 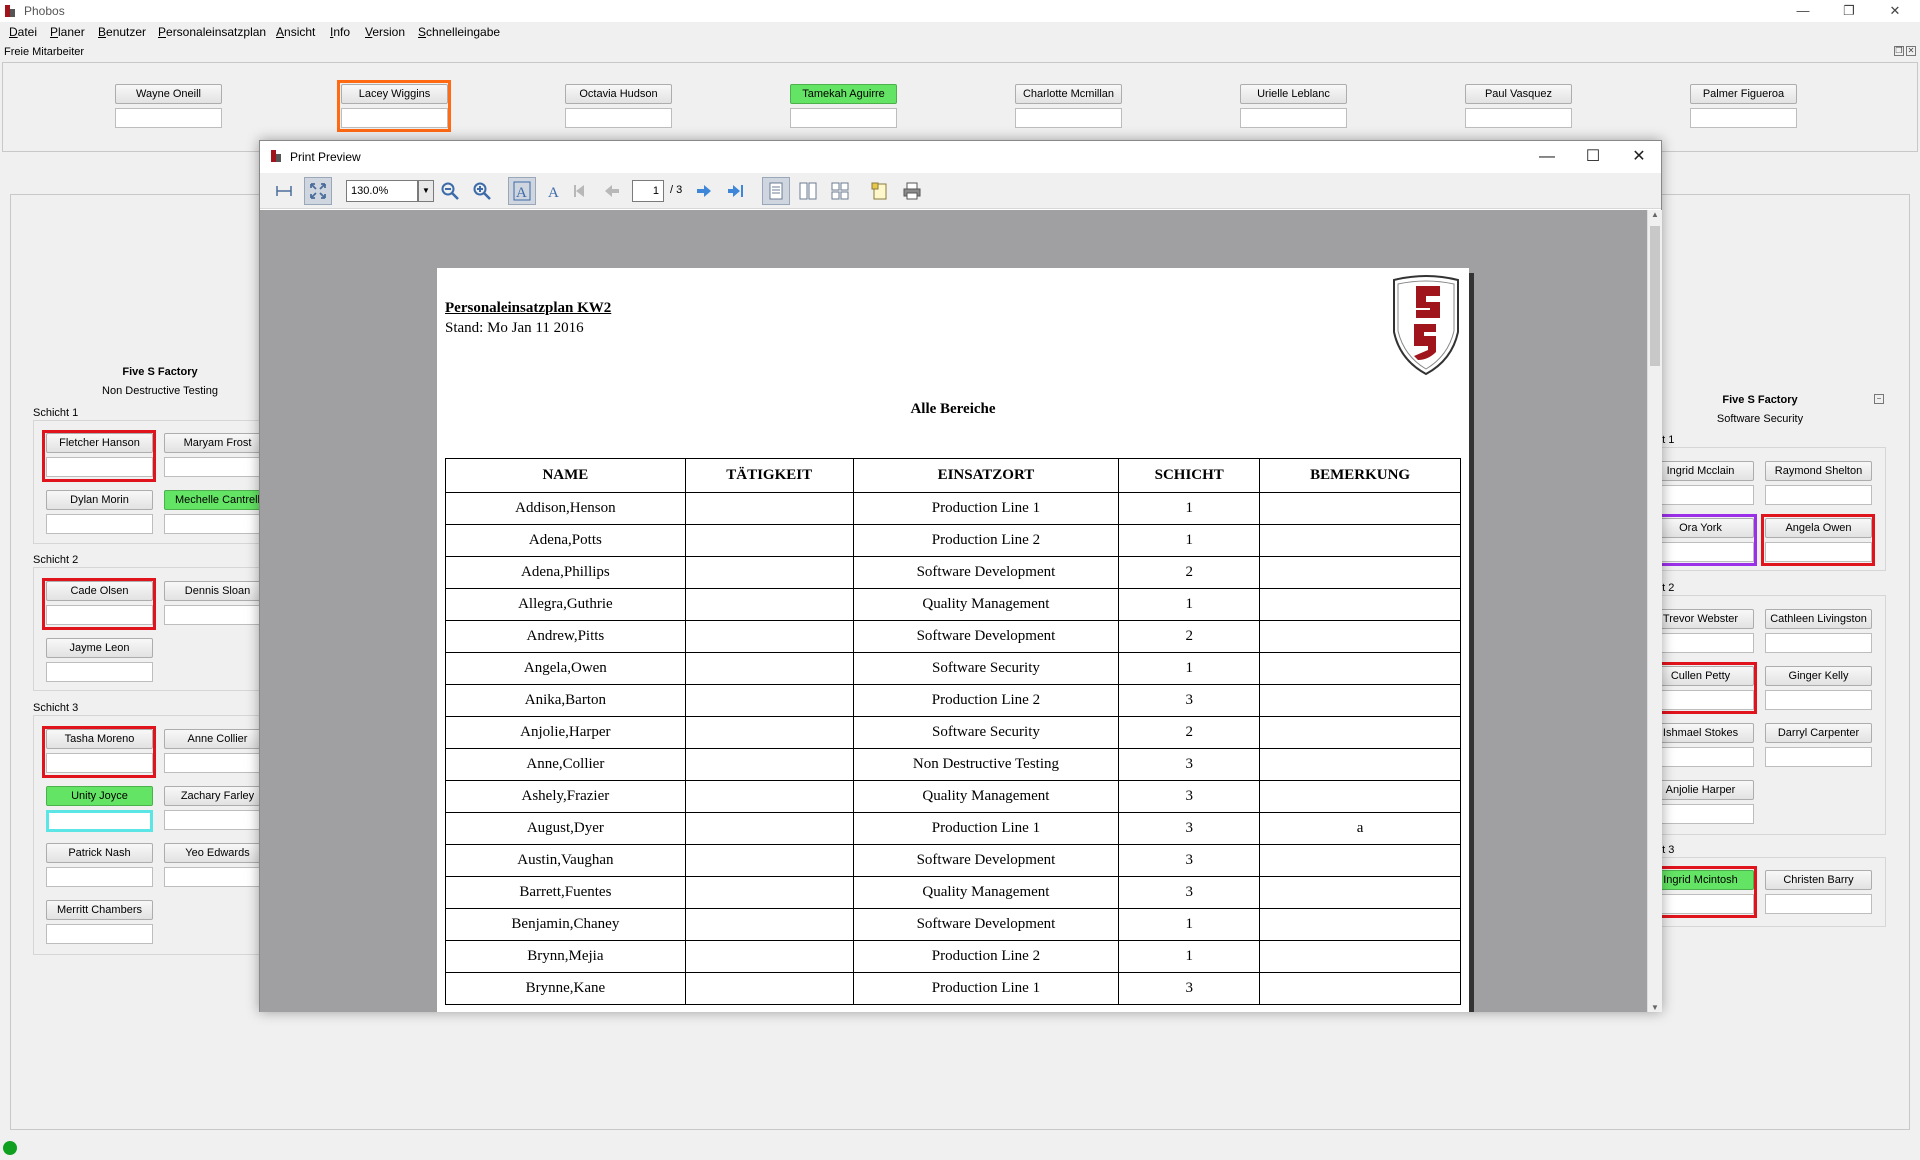 I want to click on menu-benutzer: Benutzer, so click(x=122, y=32).